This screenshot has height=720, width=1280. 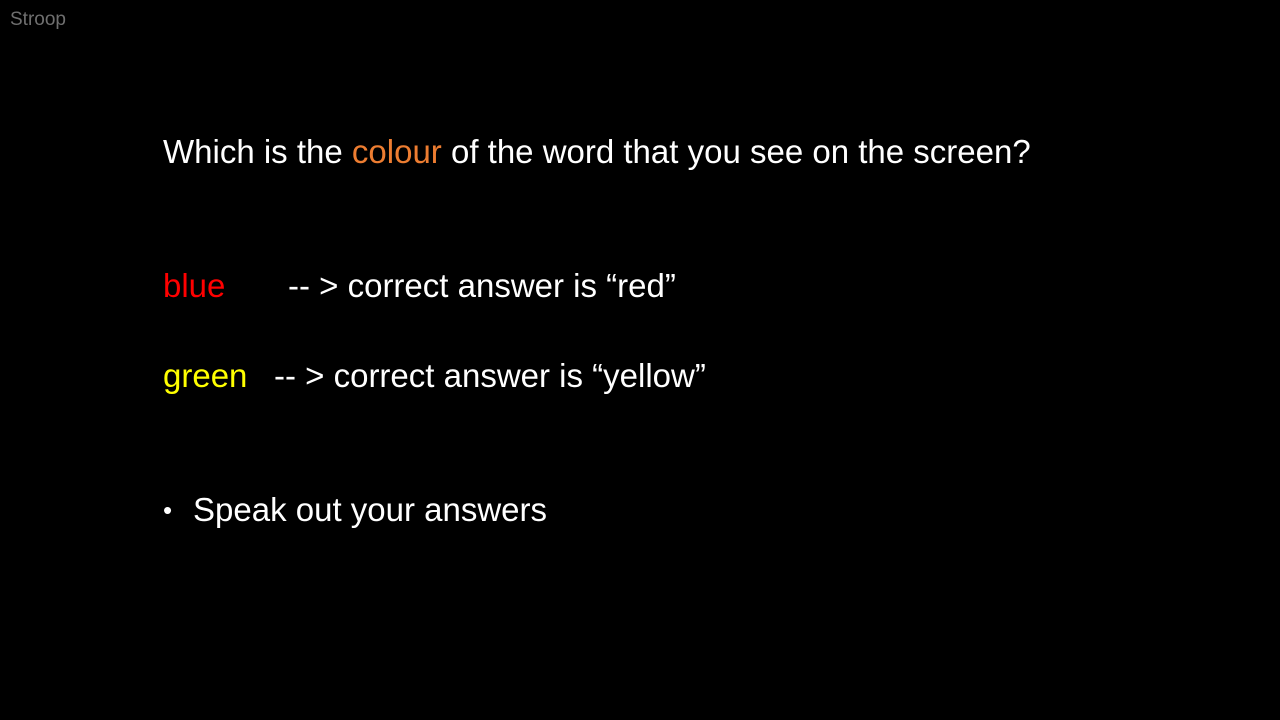 I want to click on slide-title-label: Stroop, so click(x=38, y=19).